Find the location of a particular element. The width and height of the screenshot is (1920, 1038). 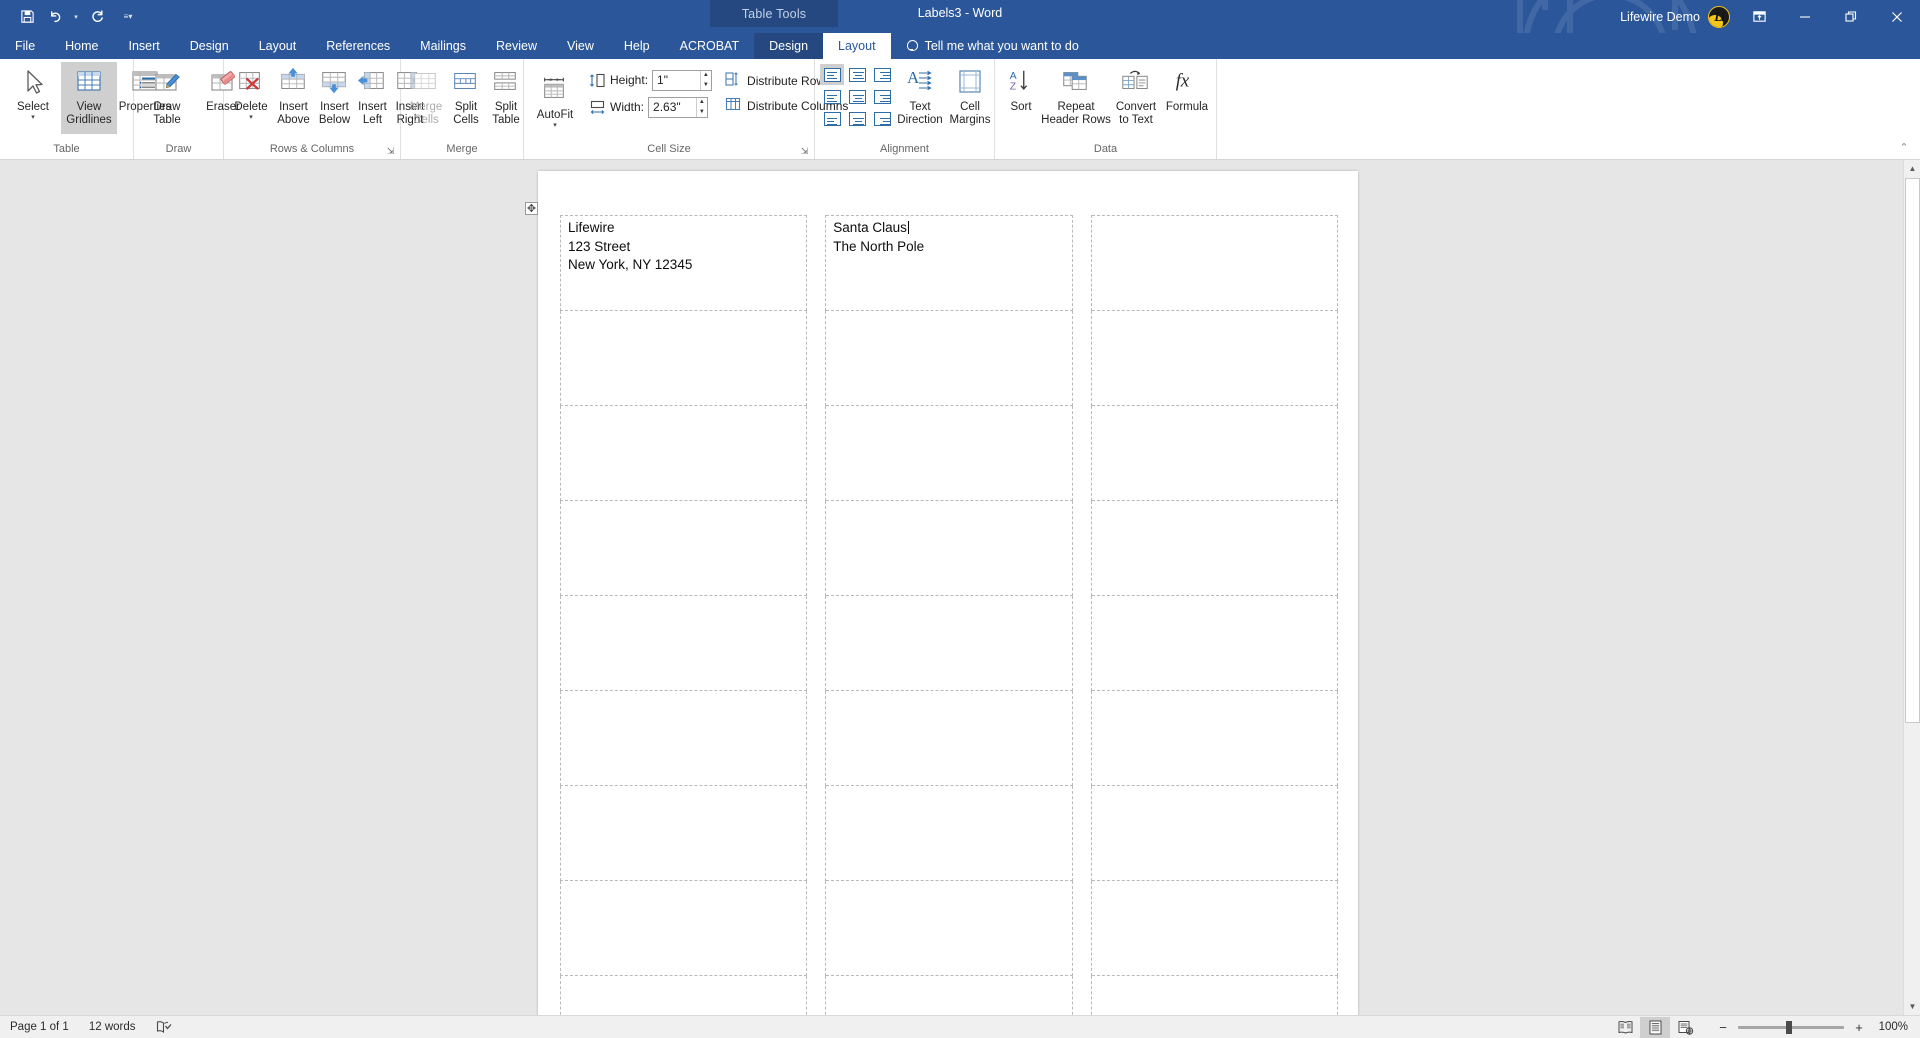

align-bottom-center-button is located at coordinates (857, 118).